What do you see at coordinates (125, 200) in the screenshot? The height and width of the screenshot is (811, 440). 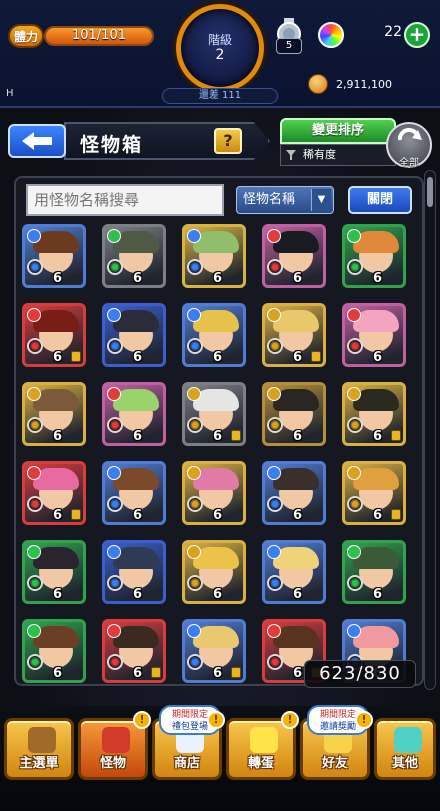 I see `monster-search-input` at bounding box center [125, 200].